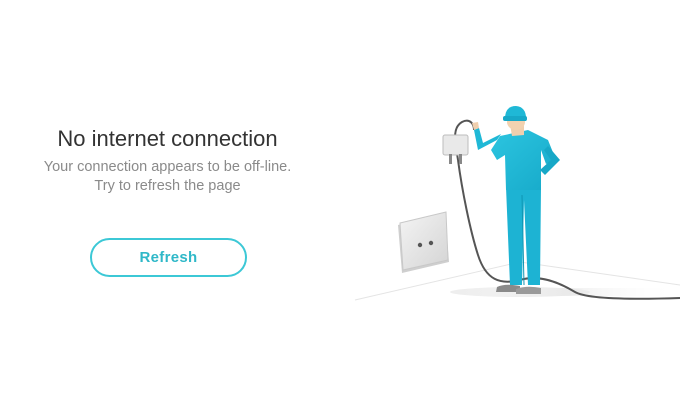 This screenshot has width=680, height=402. What do you see at coordinates (168, 257) in the screenshot?
I see `refresh-button: Refresh` at bounding box center [168, 257].